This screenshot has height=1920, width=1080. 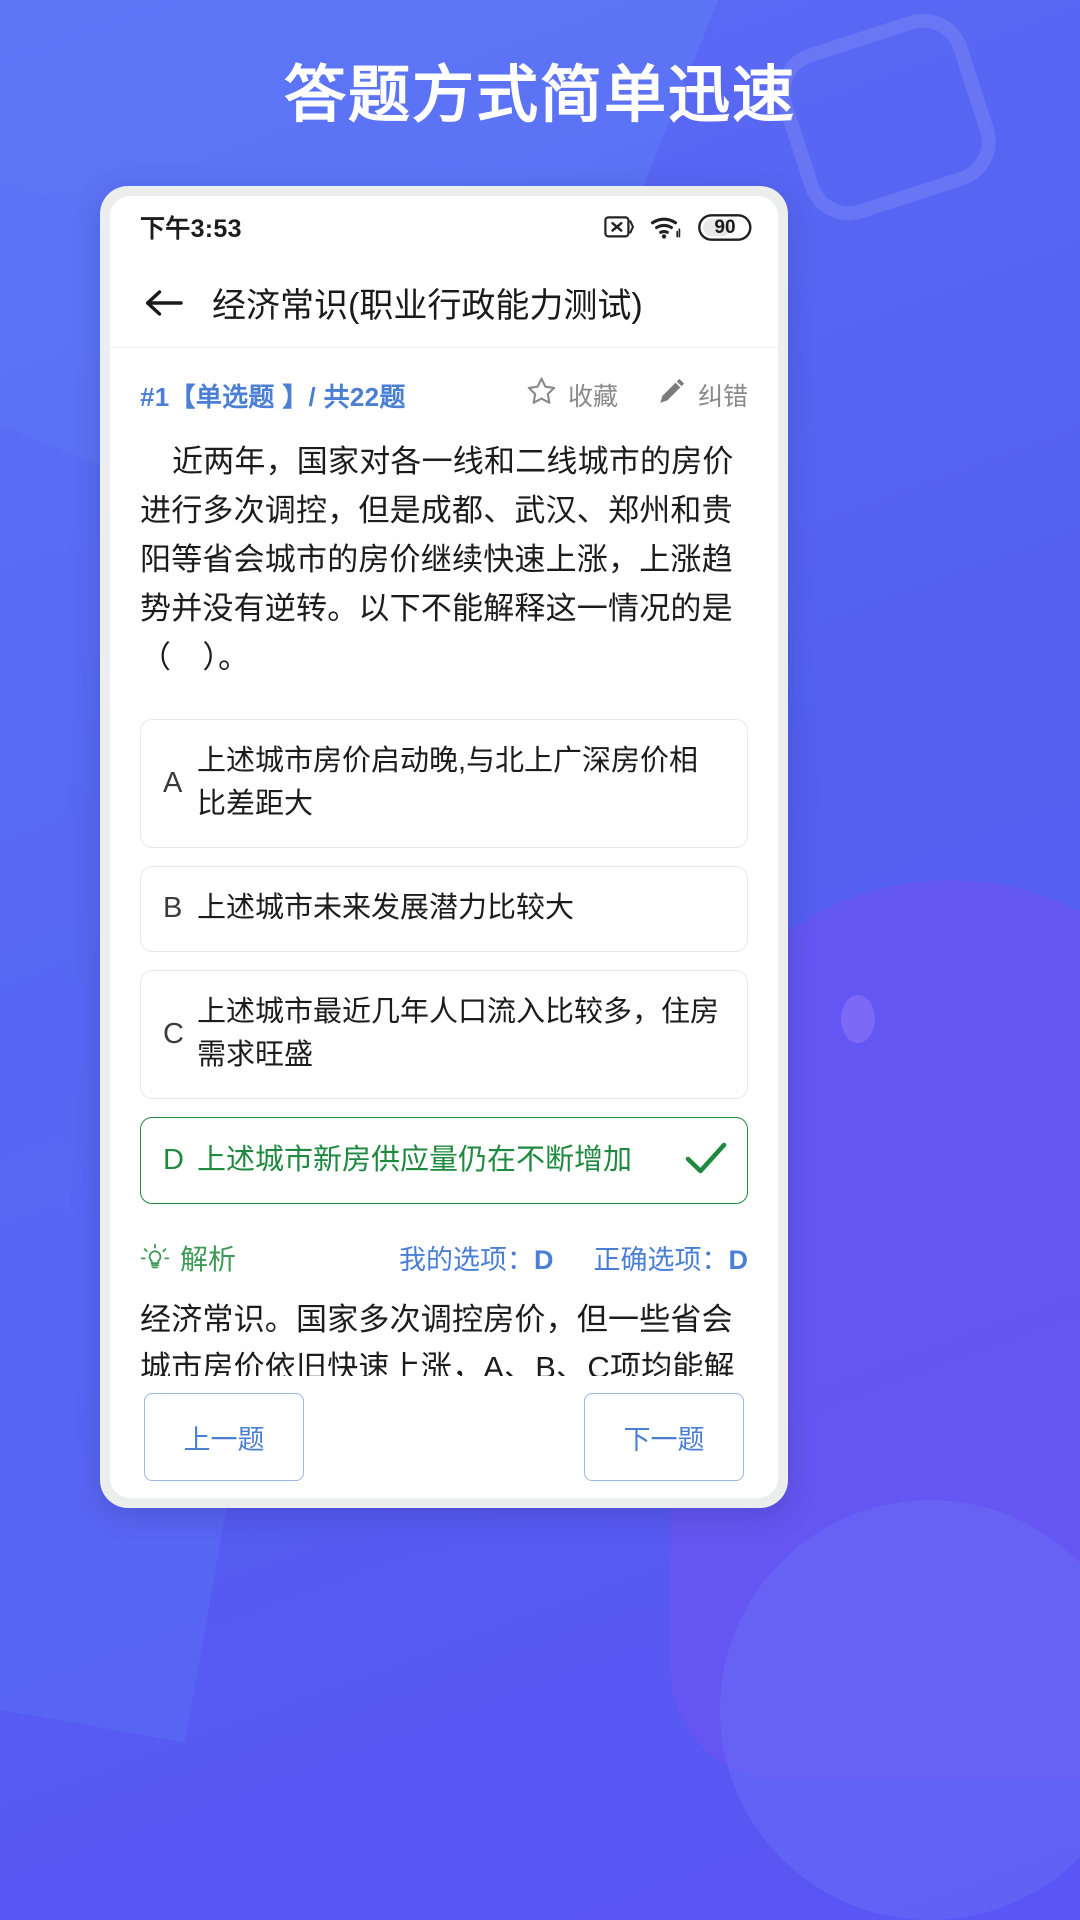 I want to click on status-clock: 下午3:53, so click(x=191, y=229).